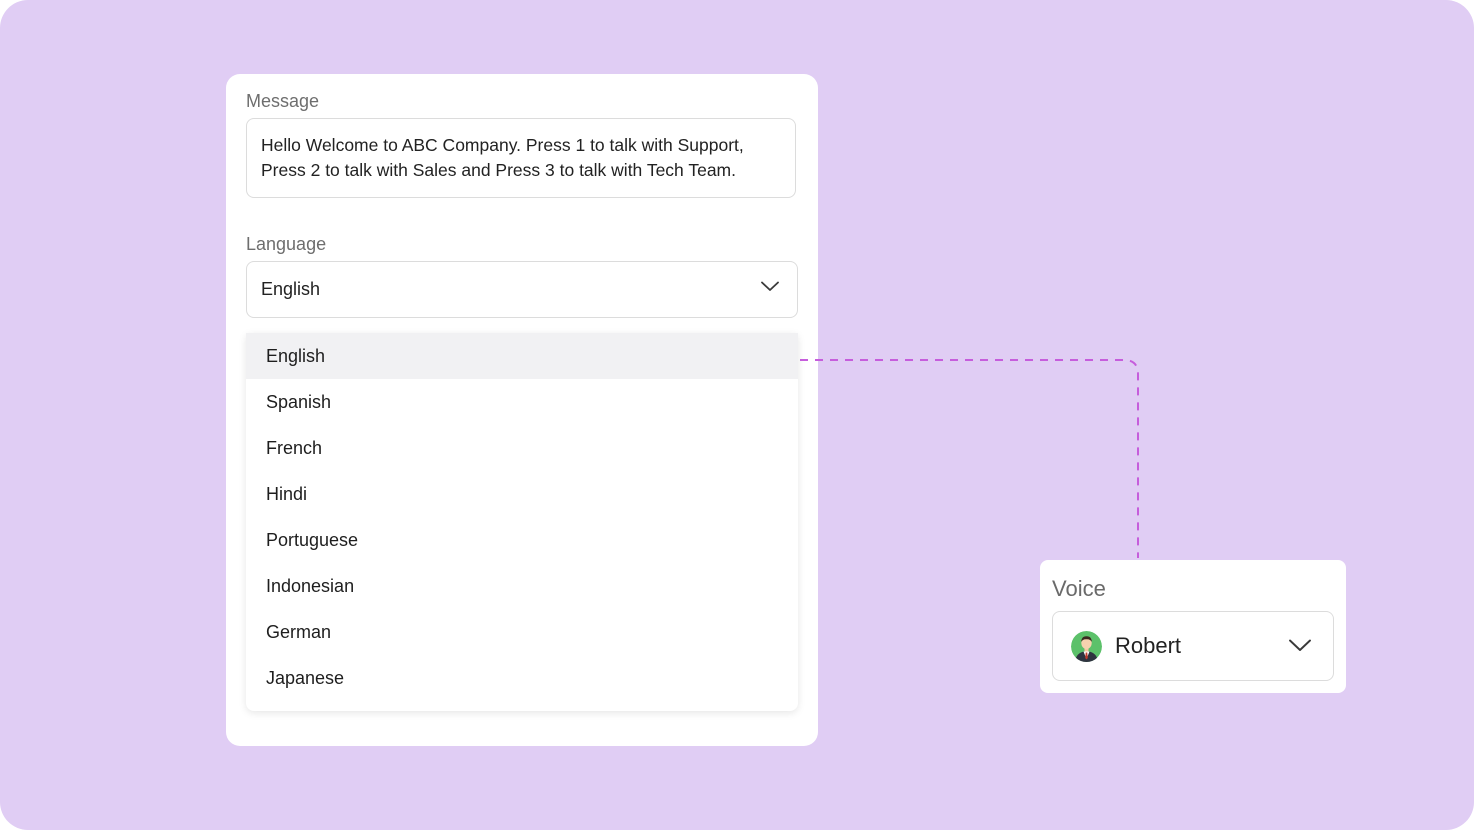 The width and height of the screenshot is (1474, 830). What do you see at coordinates (522, 678) in the screenshot?
I see `language-option-japanese: Japanese` at bounding box center [522, 678].